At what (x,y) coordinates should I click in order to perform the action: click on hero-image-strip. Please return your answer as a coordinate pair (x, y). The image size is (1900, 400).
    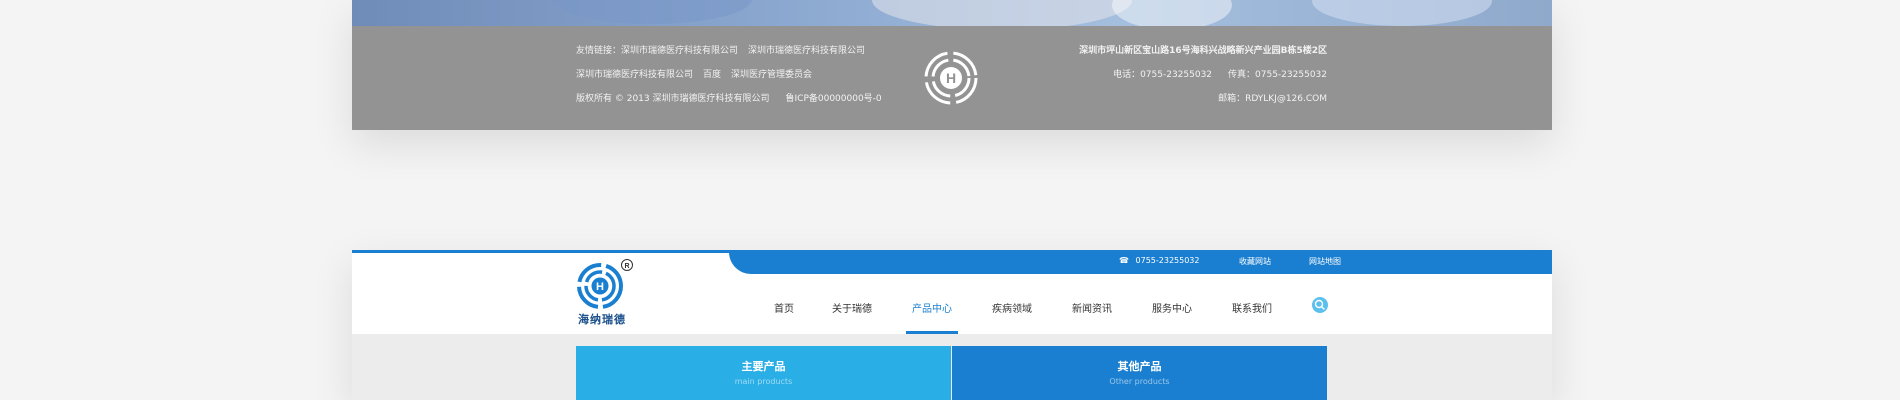
    Looking at the image, I should click on (952, 13).